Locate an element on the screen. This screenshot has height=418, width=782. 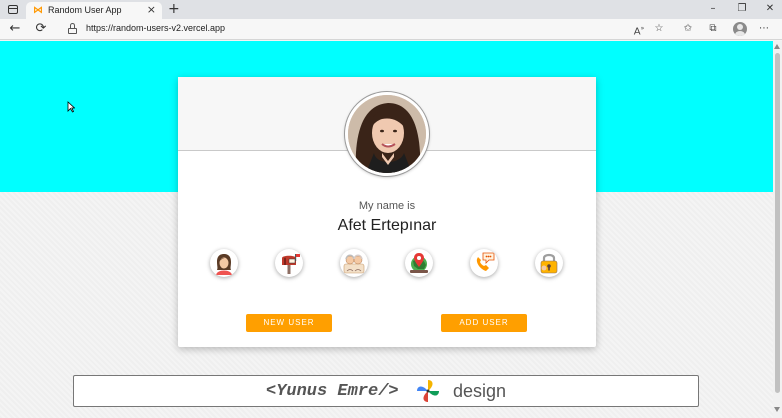
refresh-button: ⟳ is located at coordinates (41, 29).